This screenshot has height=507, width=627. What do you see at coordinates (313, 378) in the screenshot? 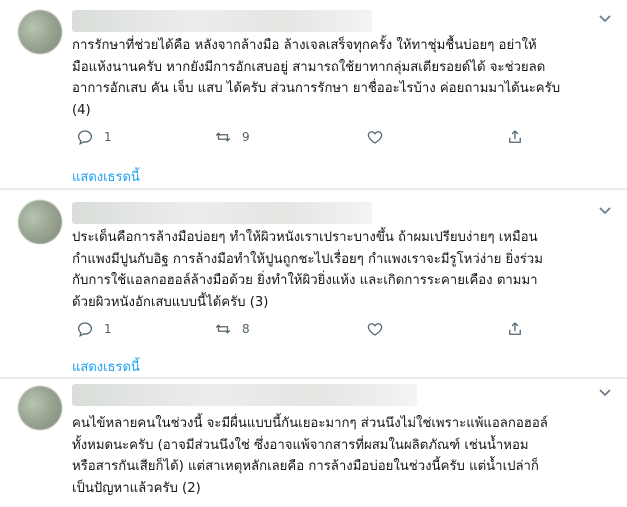
I see `divider` at bounding box center [313, 378].